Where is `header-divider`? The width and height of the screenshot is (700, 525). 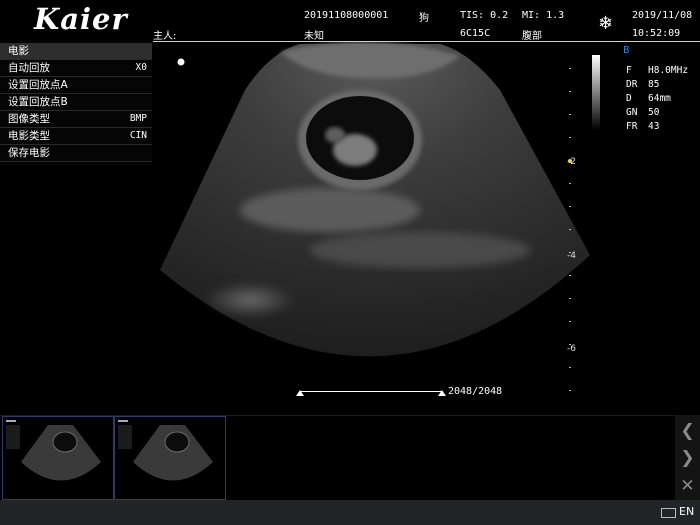 header-divider is located at coordinates (426, 41).